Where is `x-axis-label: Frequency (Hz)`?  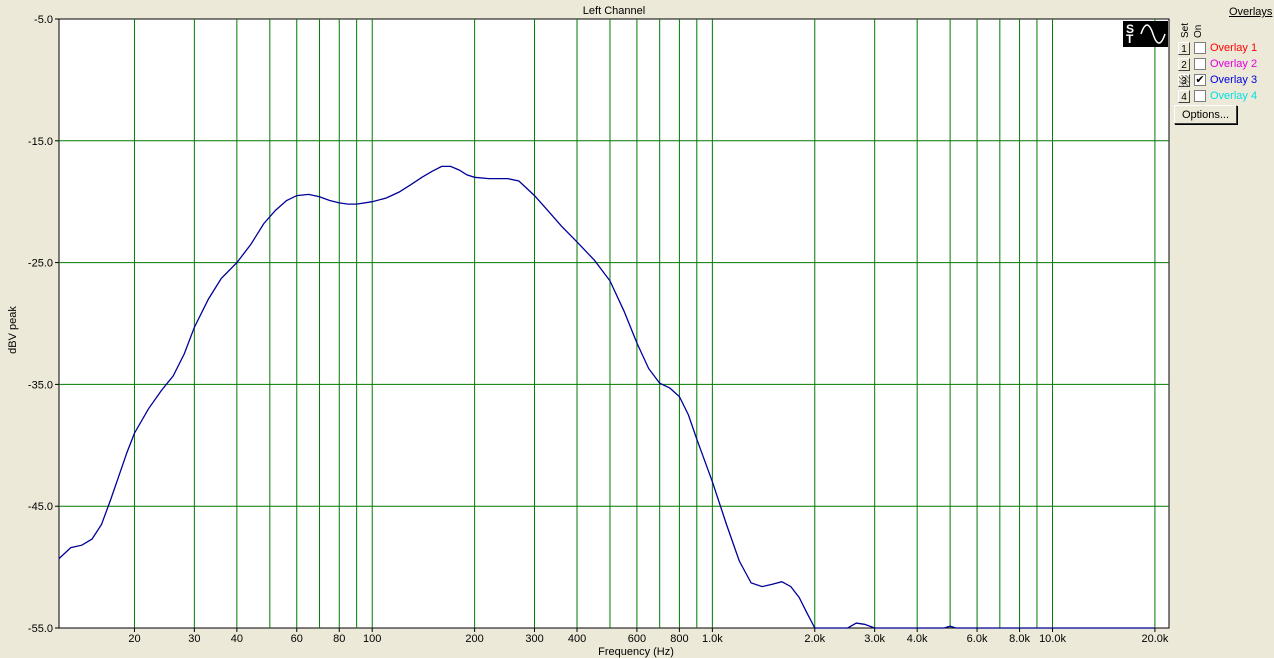 x-axis-label: Frequency (Hz) is located at coordinates (636, 652).